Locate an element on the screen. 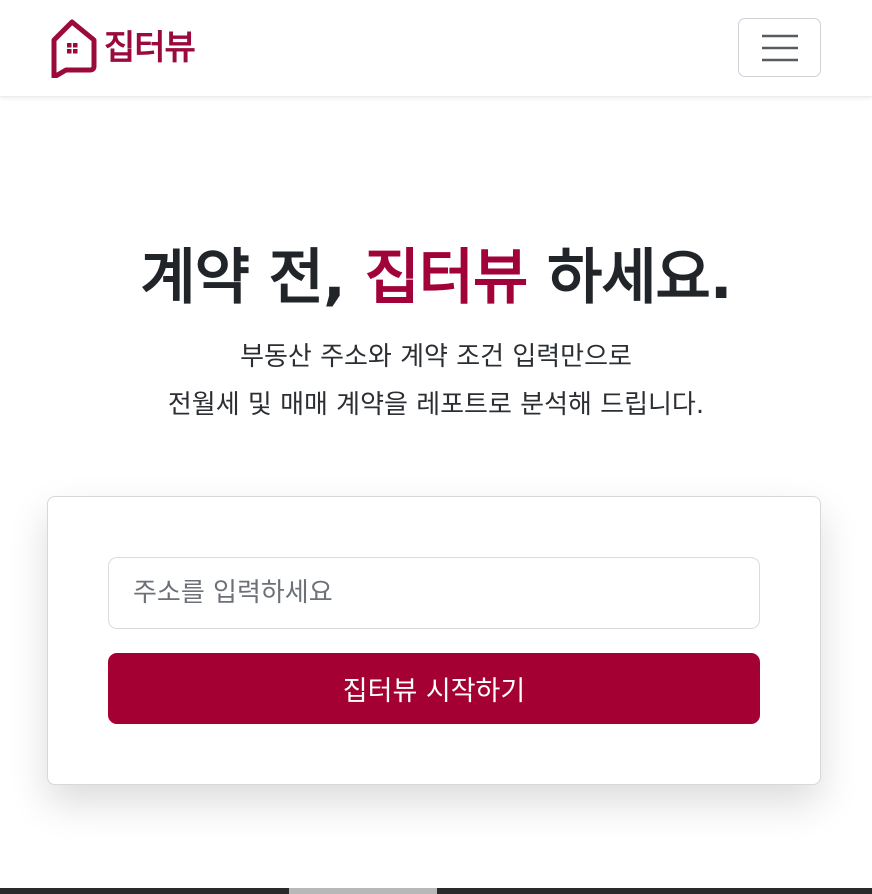 The height and width of the screenshot is (894, 872). hero-subtitle-line2: 전월세 및 매매 계약을 레포트로 분석해 드립니다. is located at coordinates (436, 405).